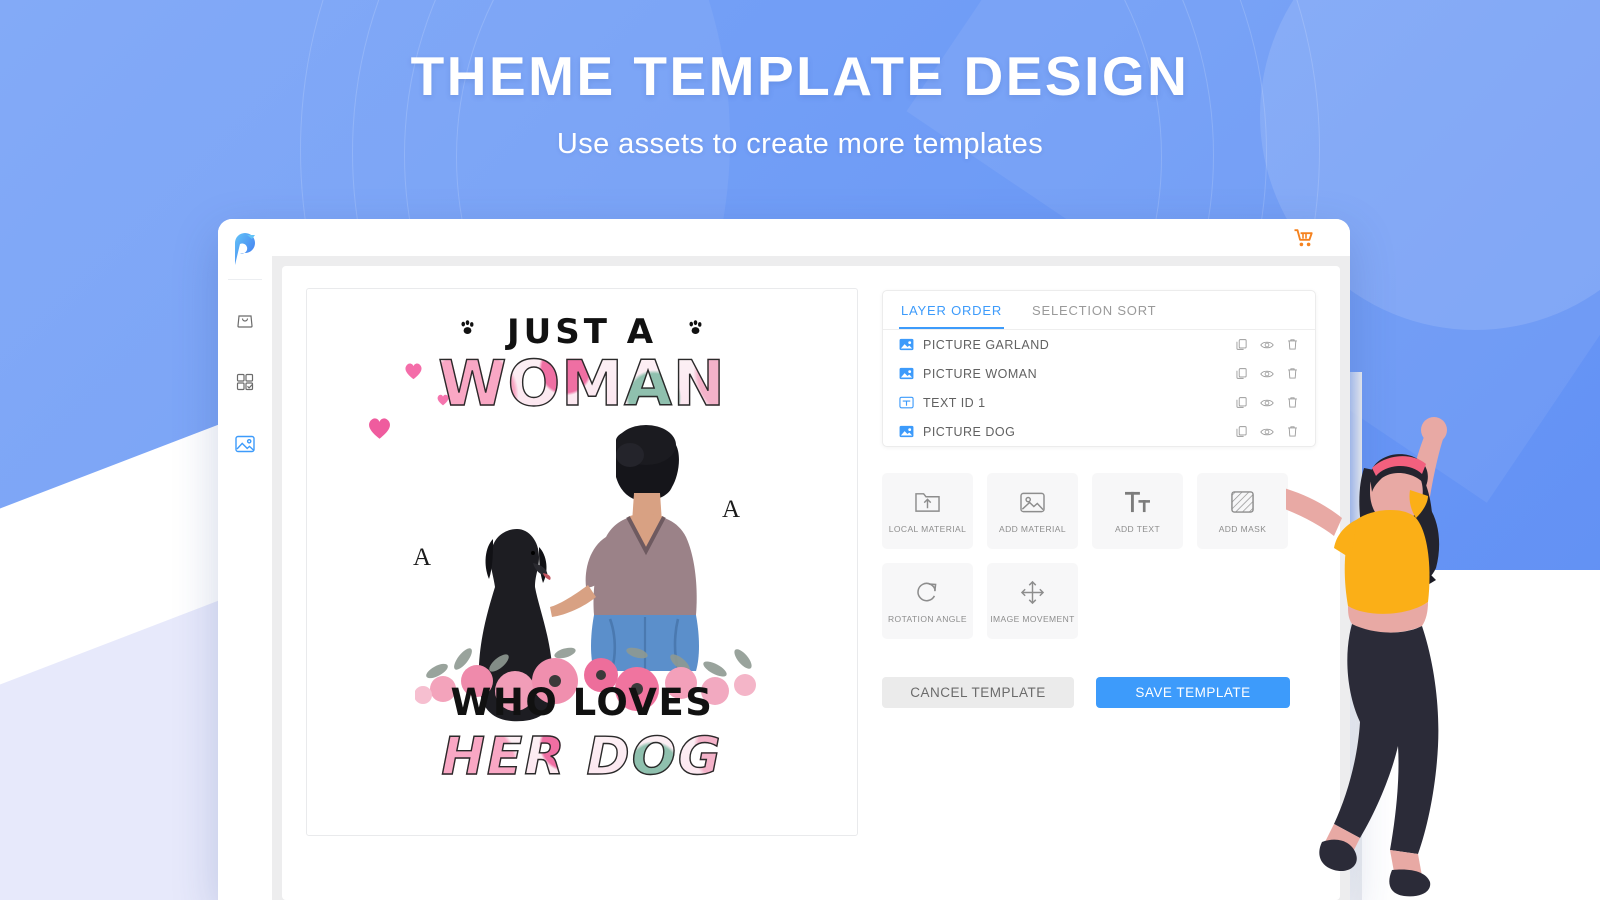  I want to click on action-row: CANCEL TEMPLATE SAVE TEMPLATE, so click(1099, 692).